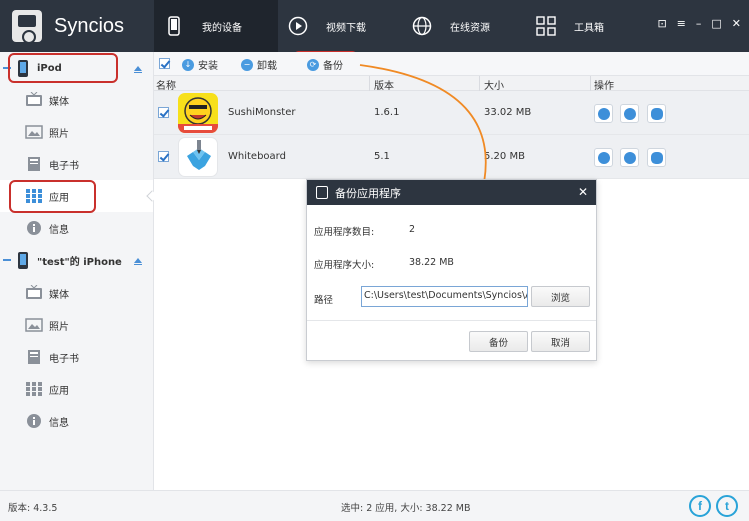 The image size is (749, 521). What do you see at coordinates (431, 262) in the screenshot?
I see `size-value: 38.22 MB` at bounding box center [431, 262].